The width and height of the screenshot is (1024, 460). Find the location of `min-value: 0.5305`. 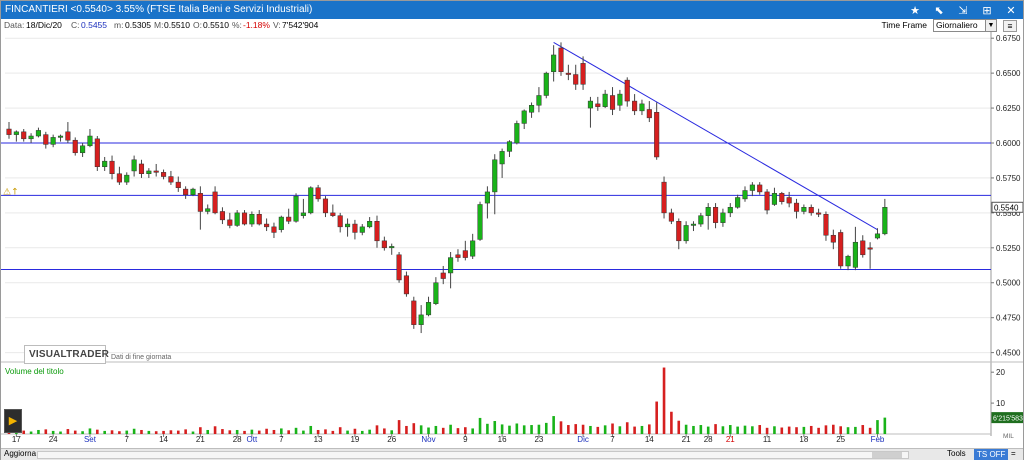

min-value: 0.5305 is located at coordinates (138, 25).